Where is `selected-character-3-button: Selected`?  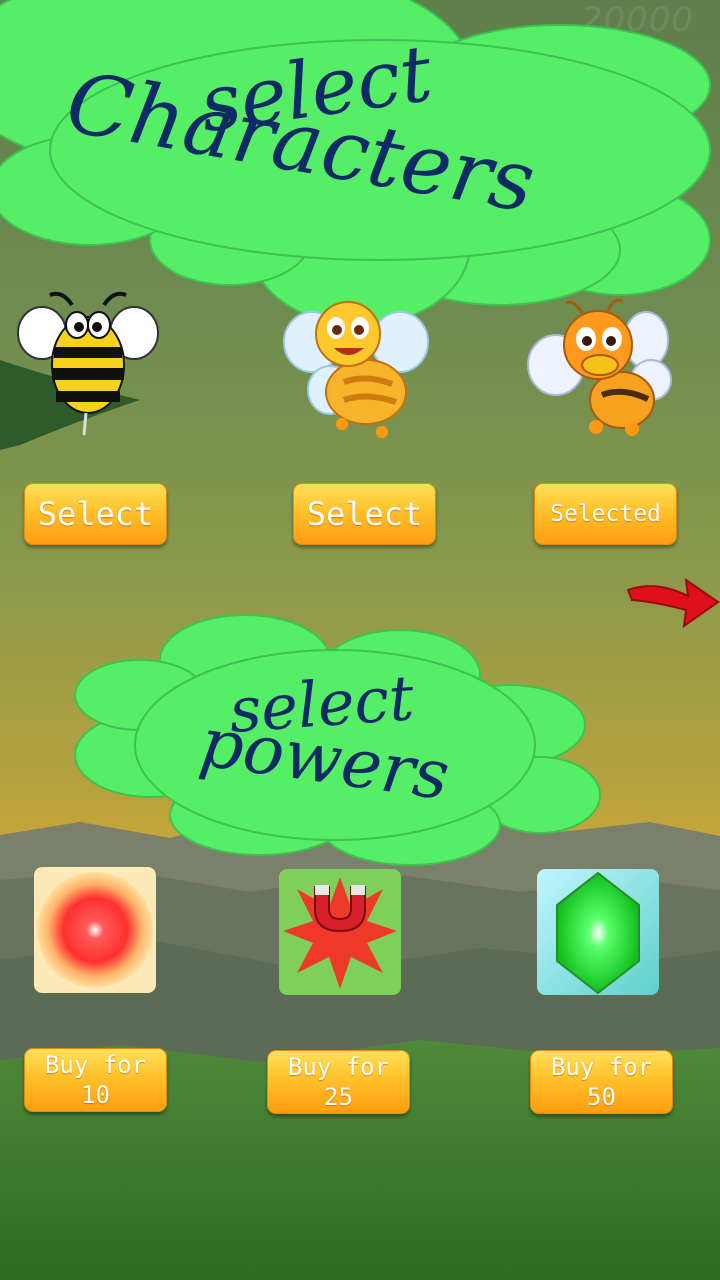 selected-character-3-button: Selected is located at coordinates (605, 514).